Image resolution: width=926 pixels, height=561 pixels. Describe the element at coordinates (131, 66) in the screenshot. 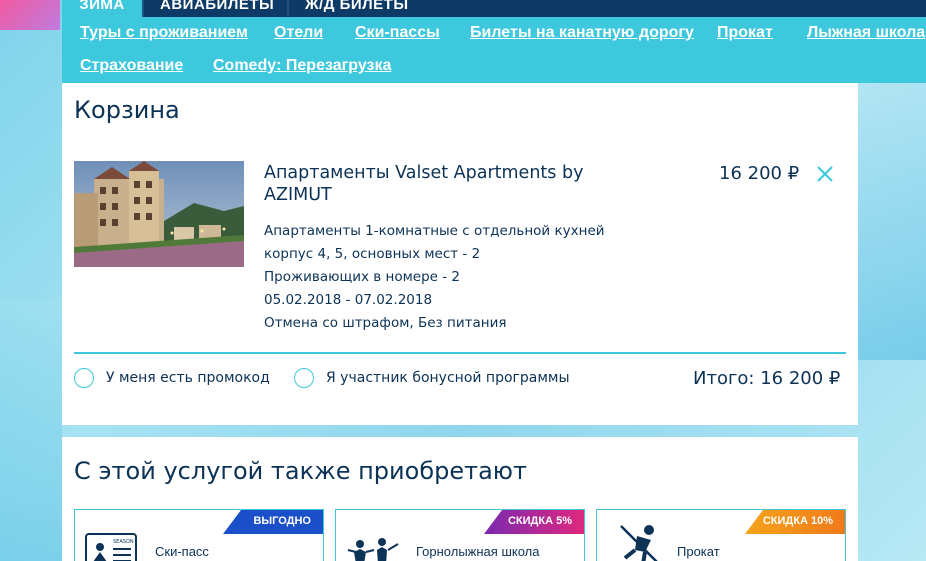

I see `nav-insurance: Страхование` at that location.